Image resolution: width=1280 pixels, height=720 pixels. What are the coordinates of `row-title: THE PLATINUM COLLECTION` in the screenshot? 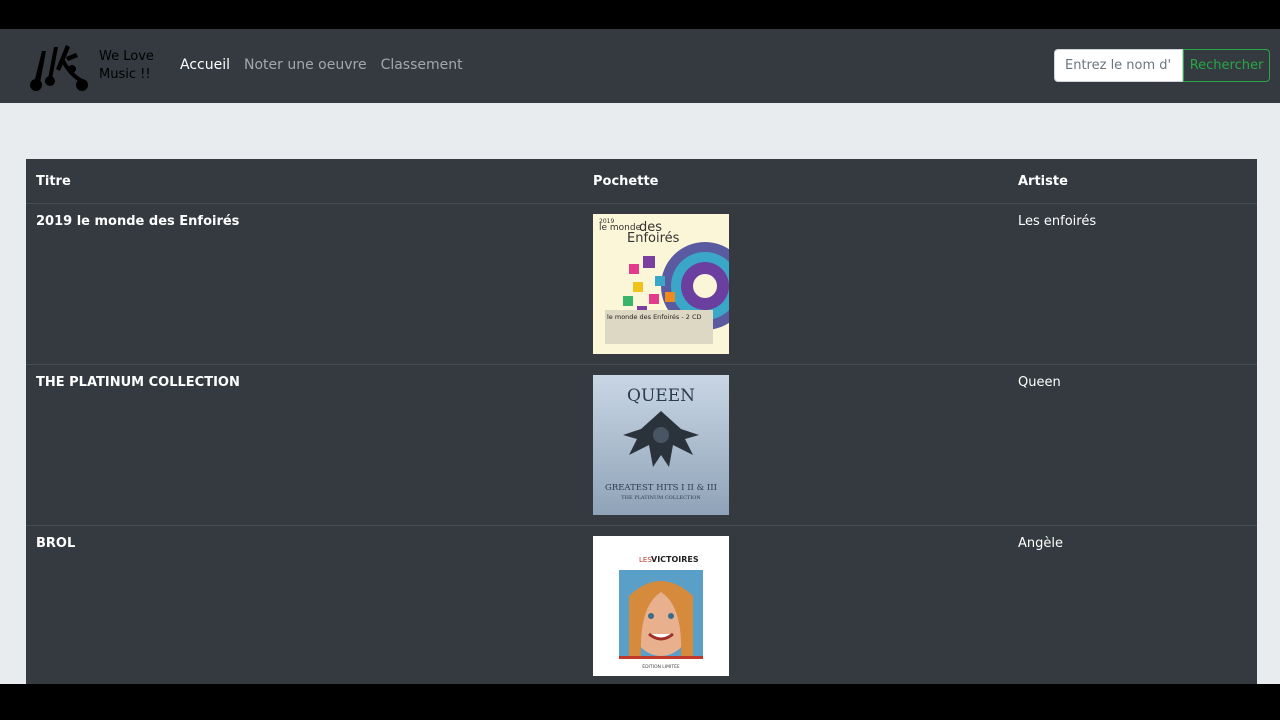 It's located at (304, 444).